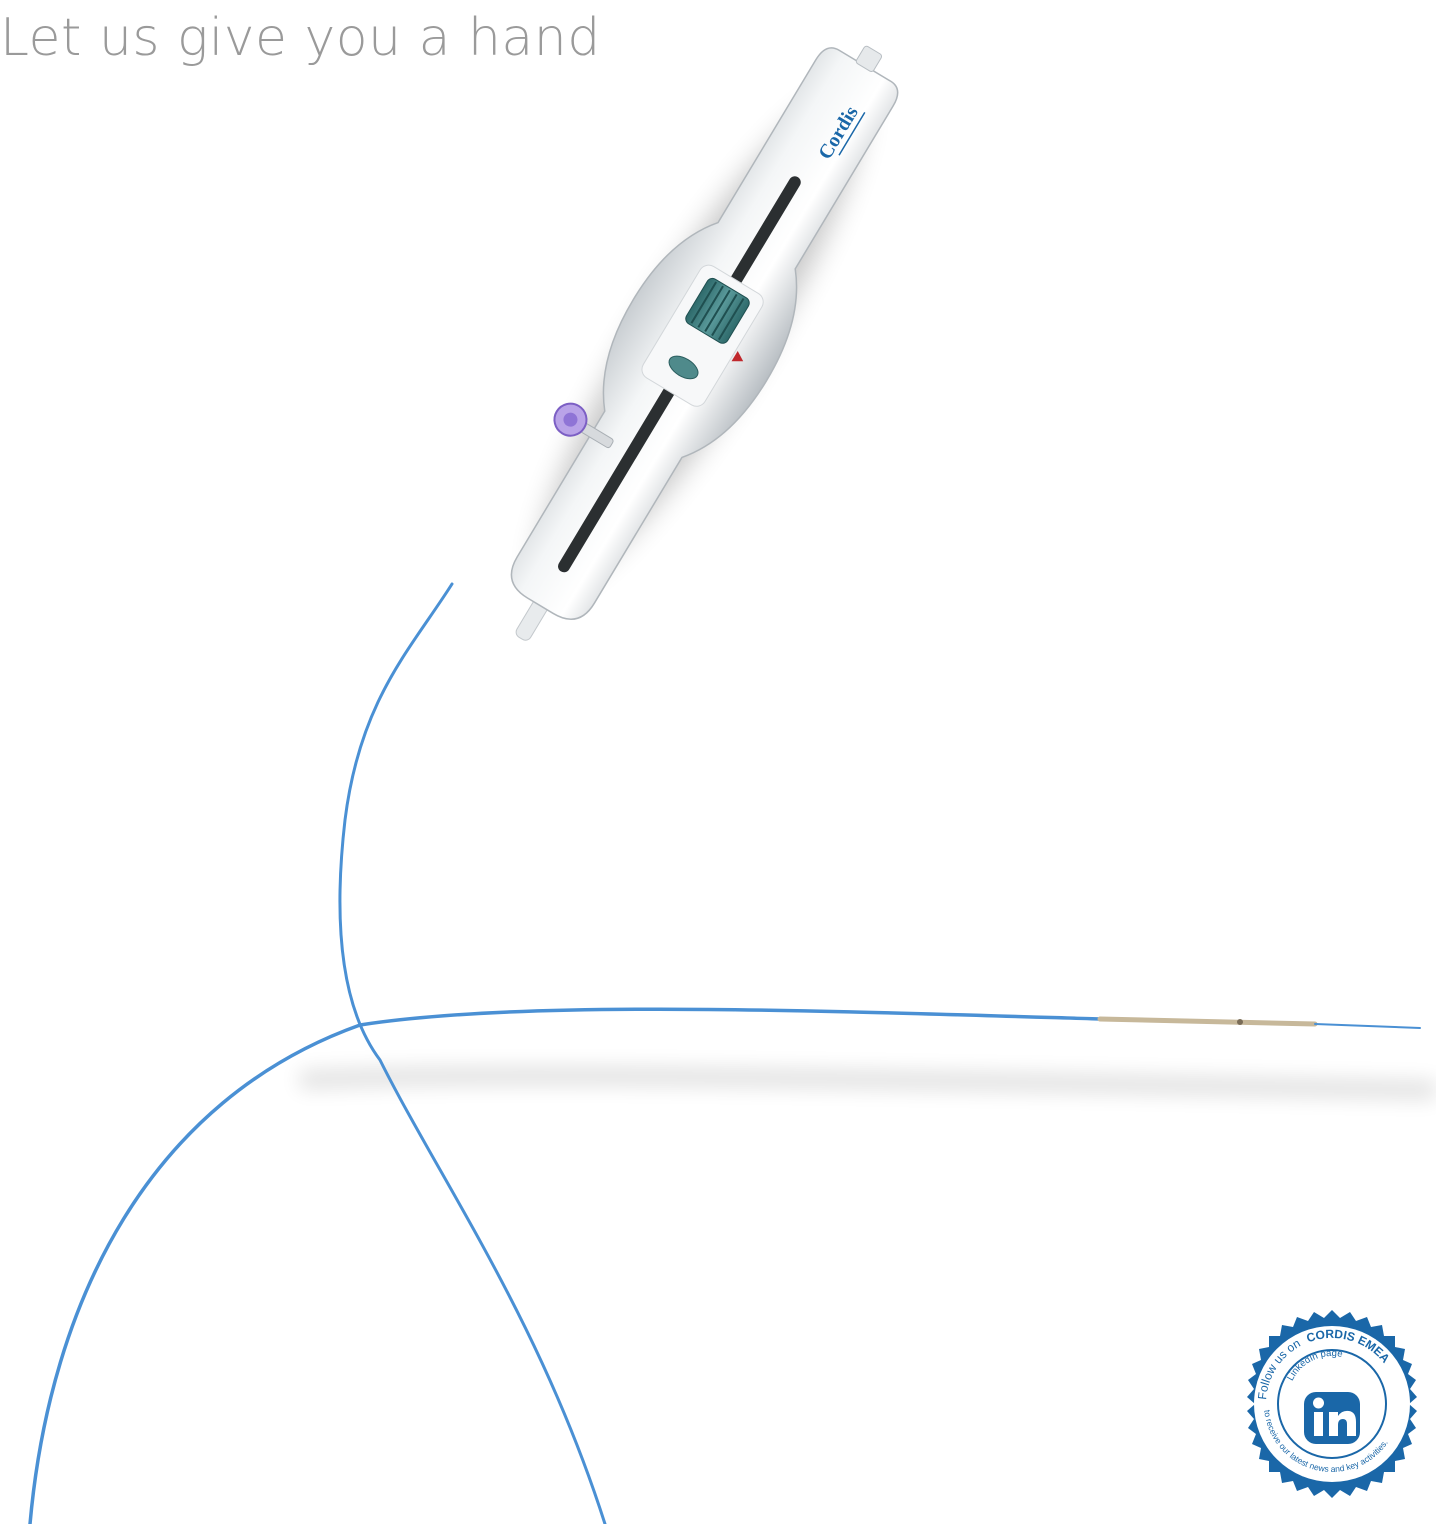 This screenshot has width=1436, height=1524. What do you see at coordinates (1207, 1021) in the screenshot?
I see `catheter-tip-sheath` at bounding box center [1207, 1021].